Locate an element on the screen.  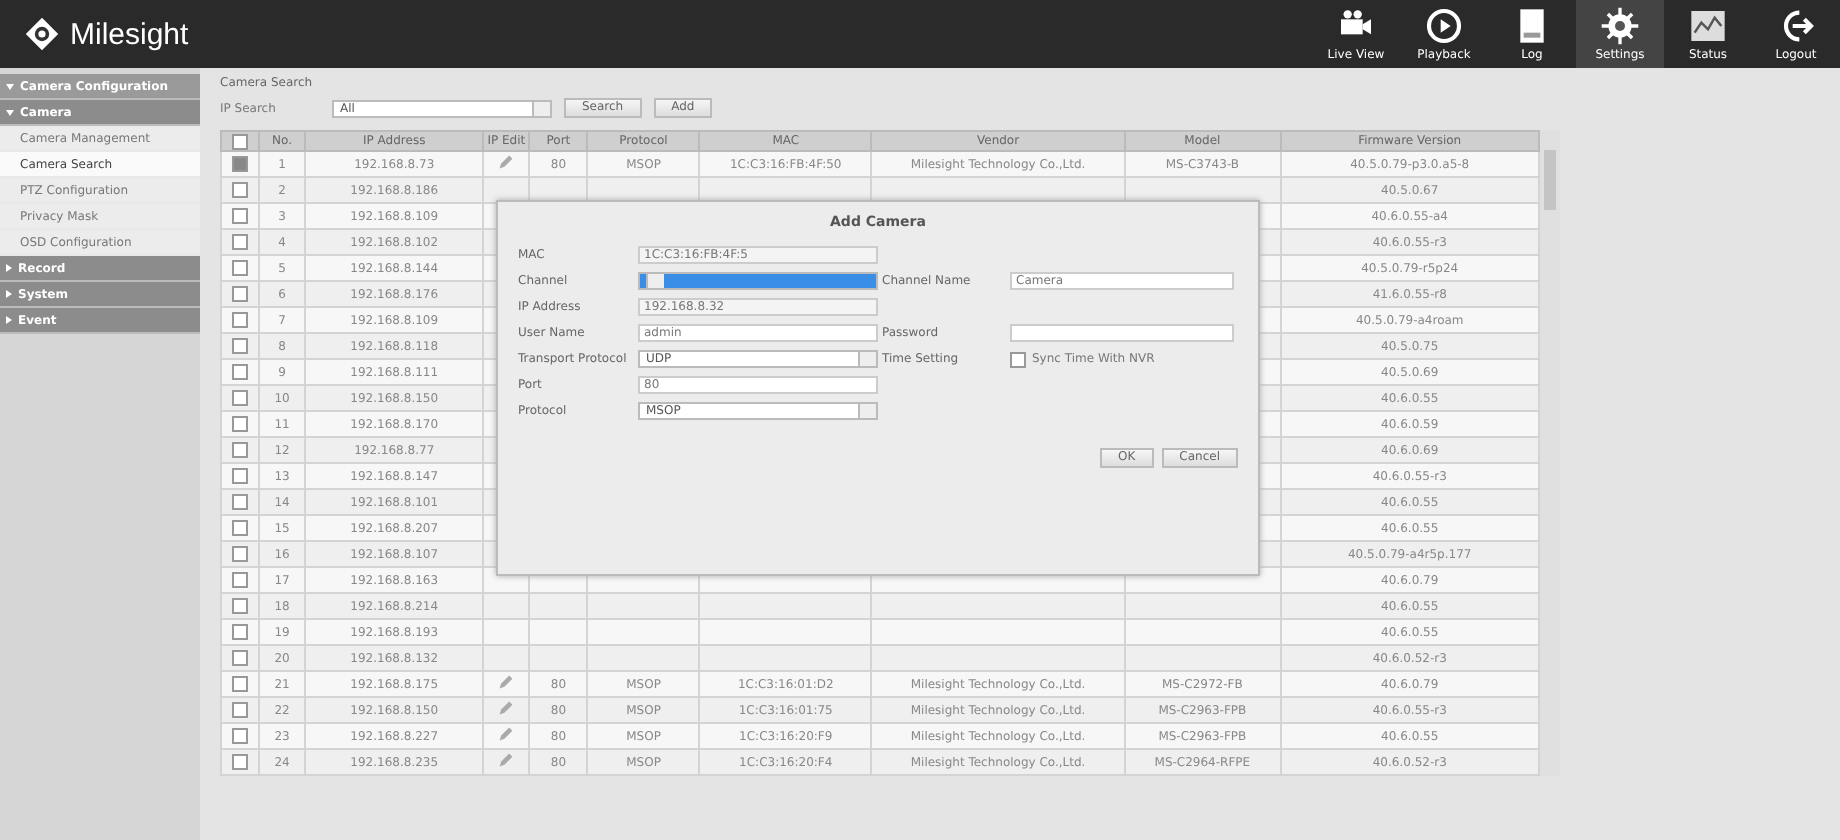
logo-icon is located at coordinates (42, 34).